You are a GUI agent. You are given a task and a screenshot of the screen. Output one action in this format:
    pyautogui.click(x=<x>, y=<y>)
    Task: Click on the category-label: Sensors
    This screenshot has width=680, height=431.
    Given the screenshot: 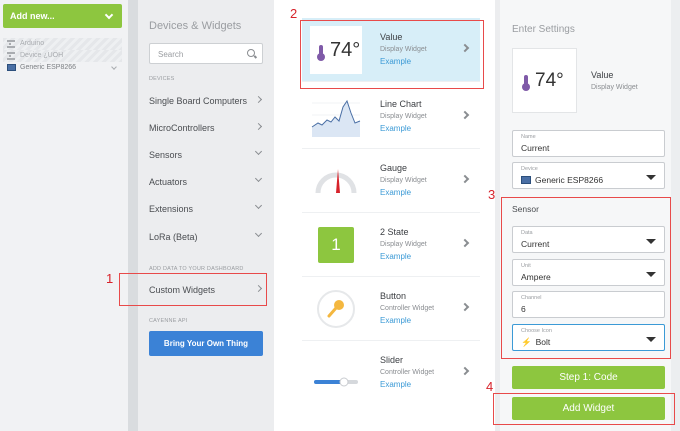 What is the action you would take?
    pyautogui.click(x=166, y=155)
    